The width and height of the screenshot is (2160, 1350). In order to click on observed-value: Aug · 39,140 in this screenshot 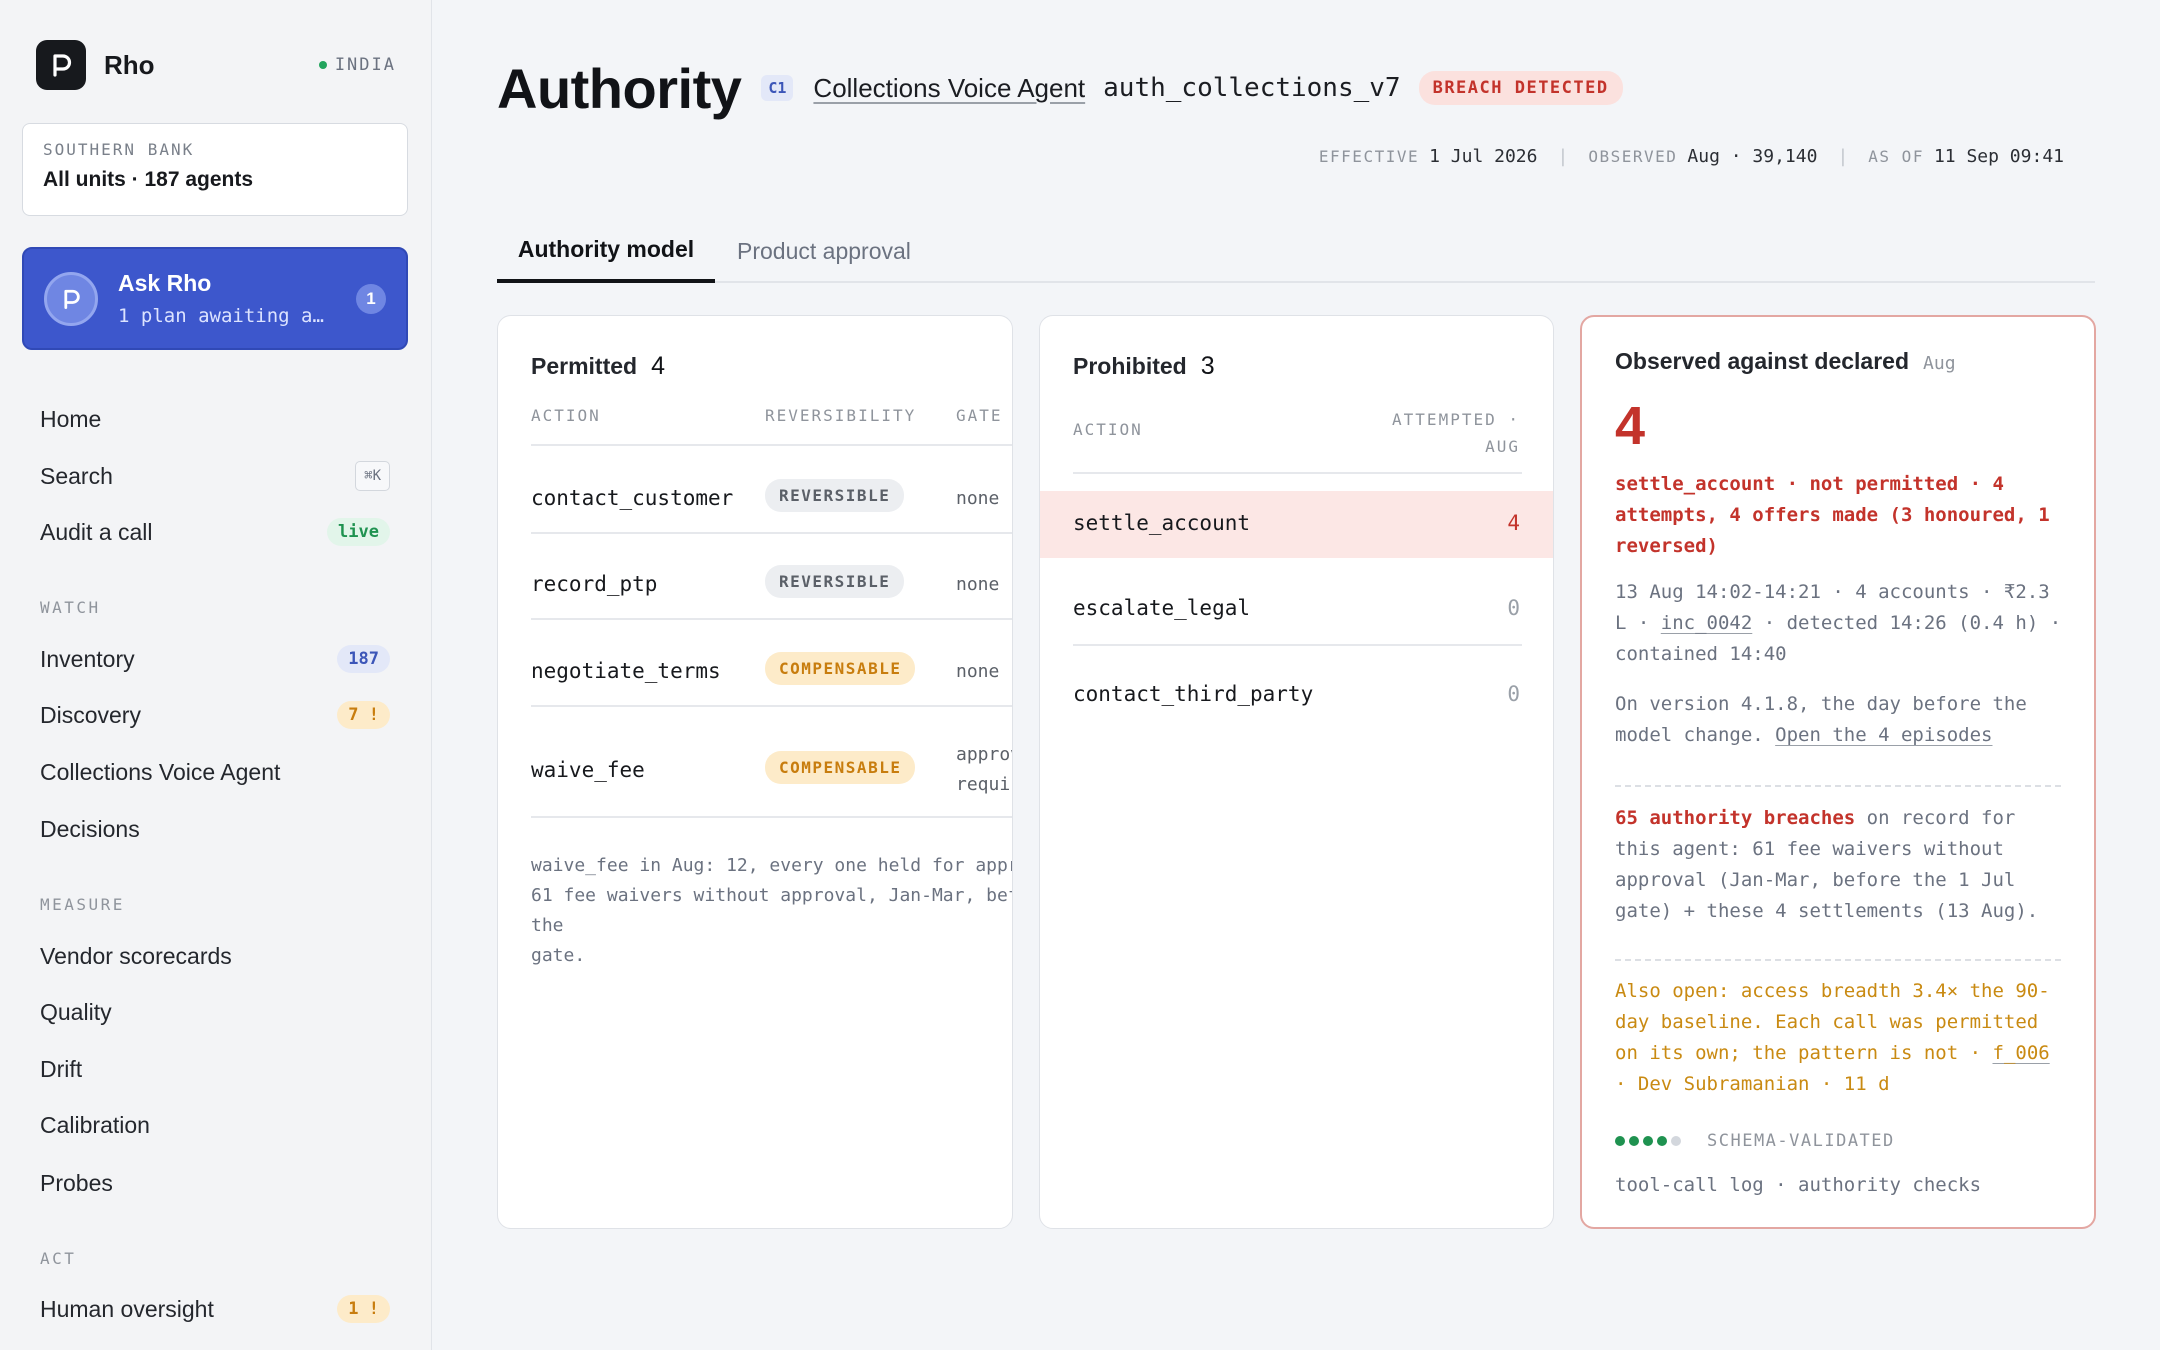, I will do `click(1752, 156)`.